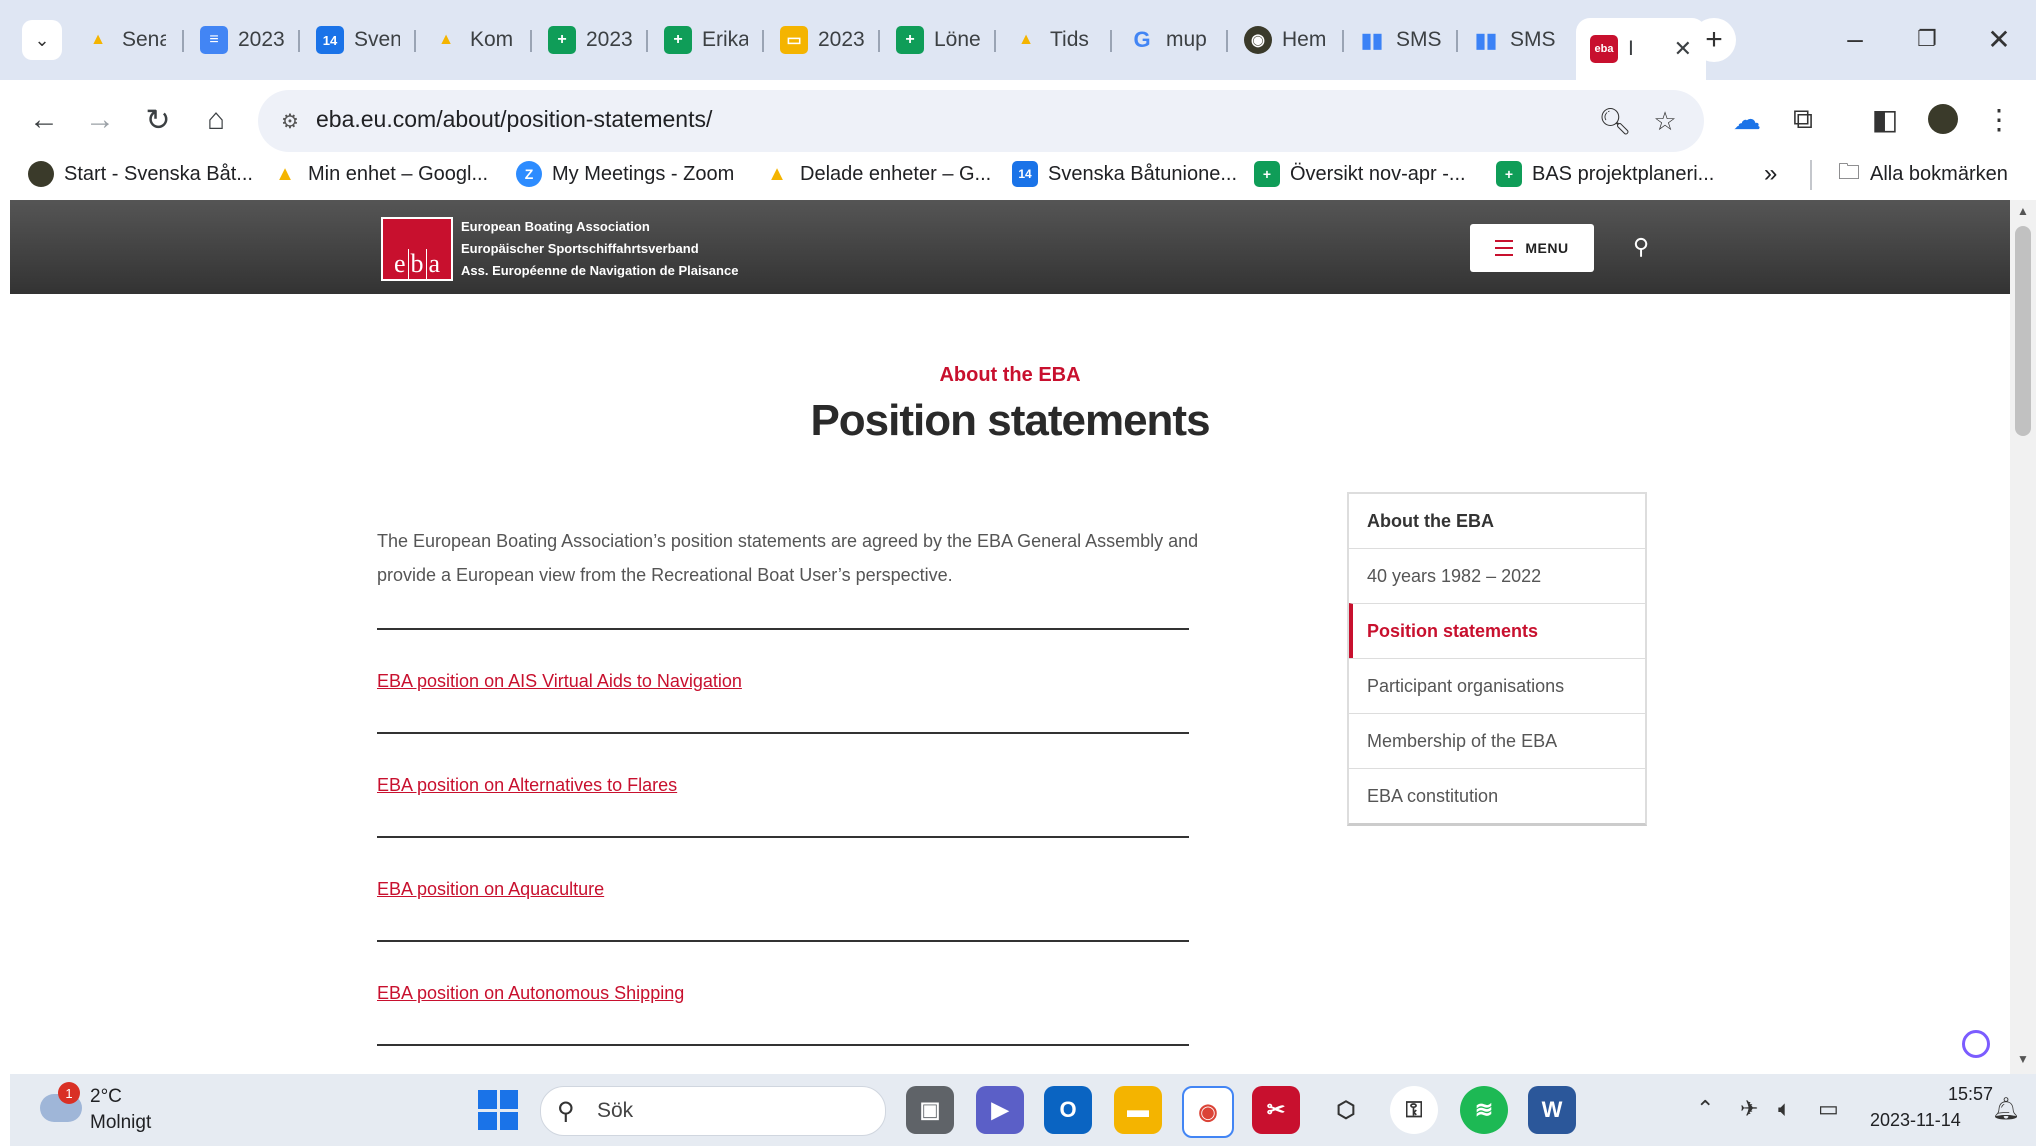  Describe the element at coordinates (2023, 211) in the screenshot. I see `scroll-up-icon: ▲` at that location.